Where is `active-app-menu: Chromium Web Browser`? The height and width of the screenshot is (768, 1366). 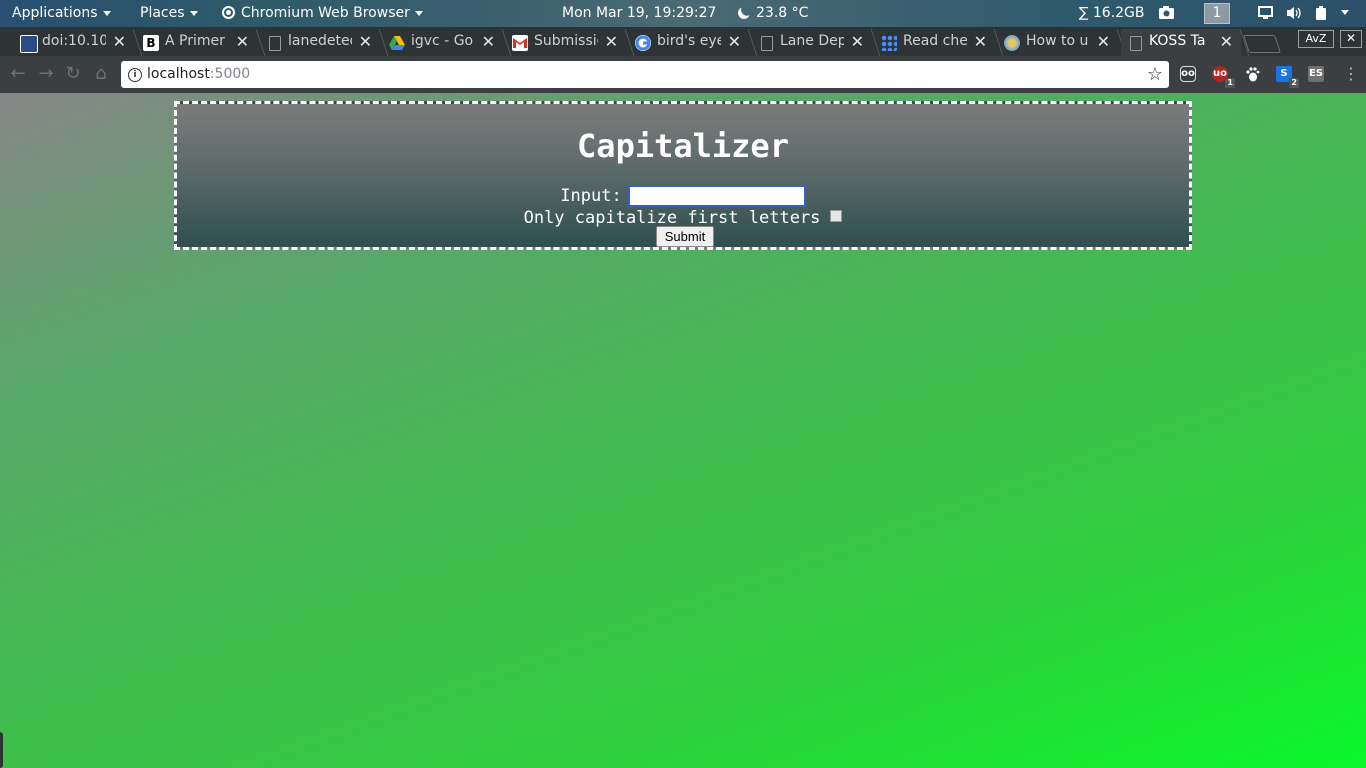 active-app-menu: Chromium Web Browser is located at coordinates (322, 13).